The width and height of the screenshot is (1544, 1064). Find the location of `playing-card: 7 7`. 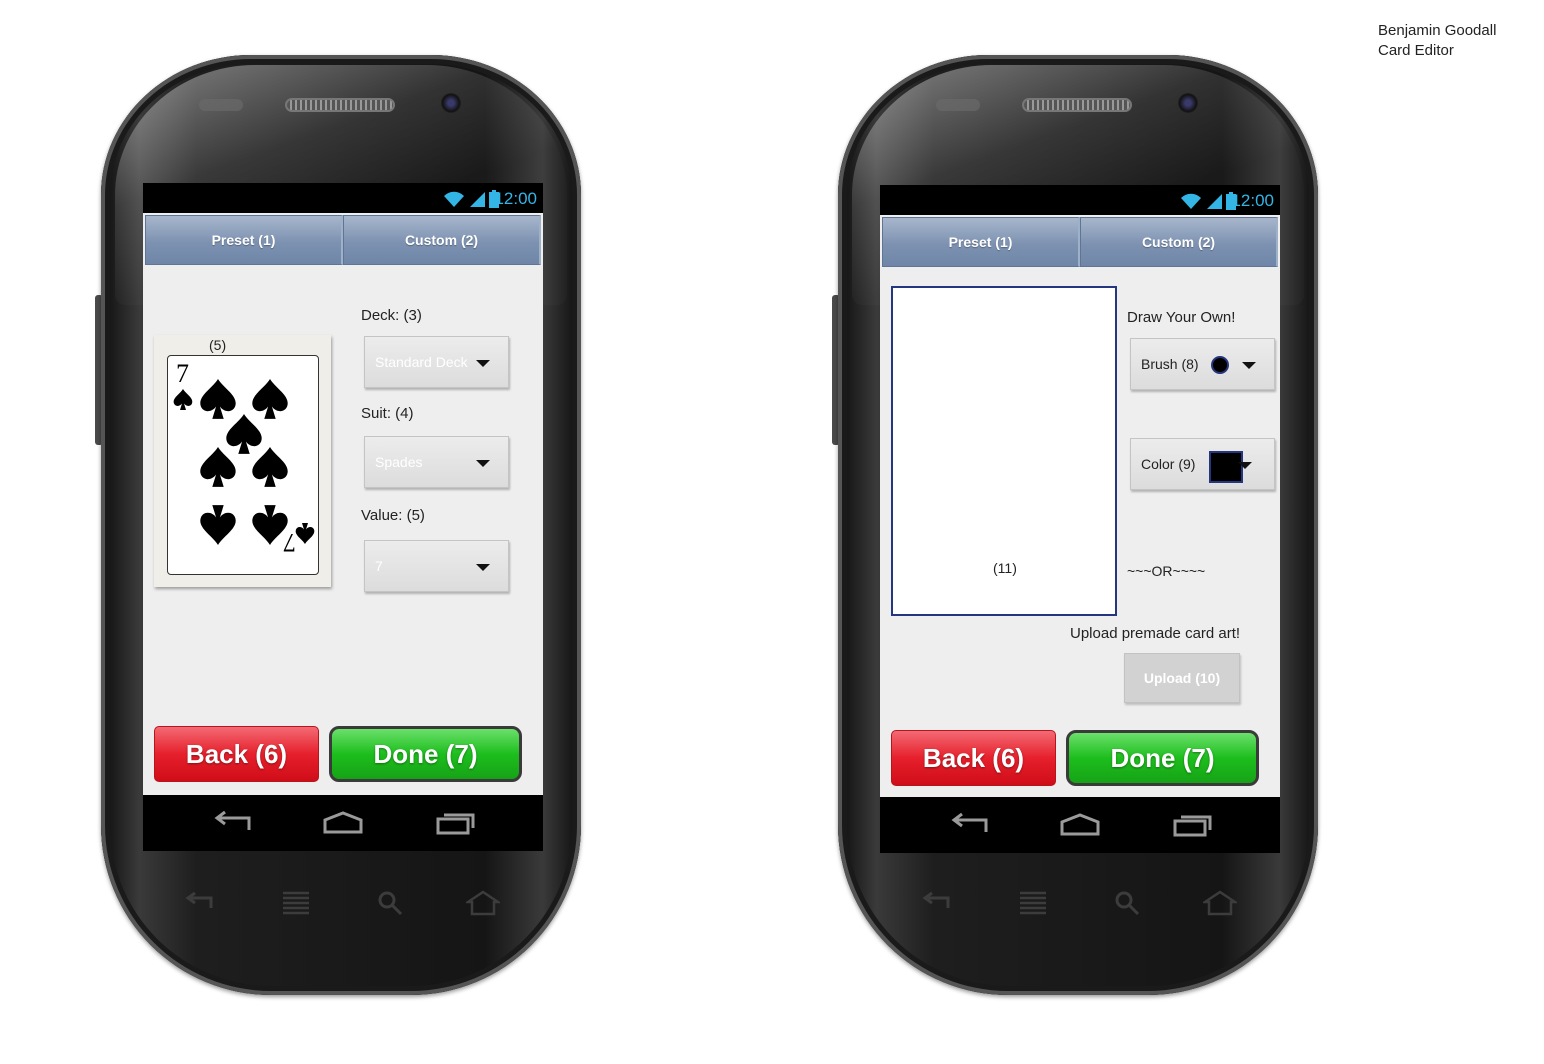

playing-card: 7 7 is located at coordinates (243, 465).